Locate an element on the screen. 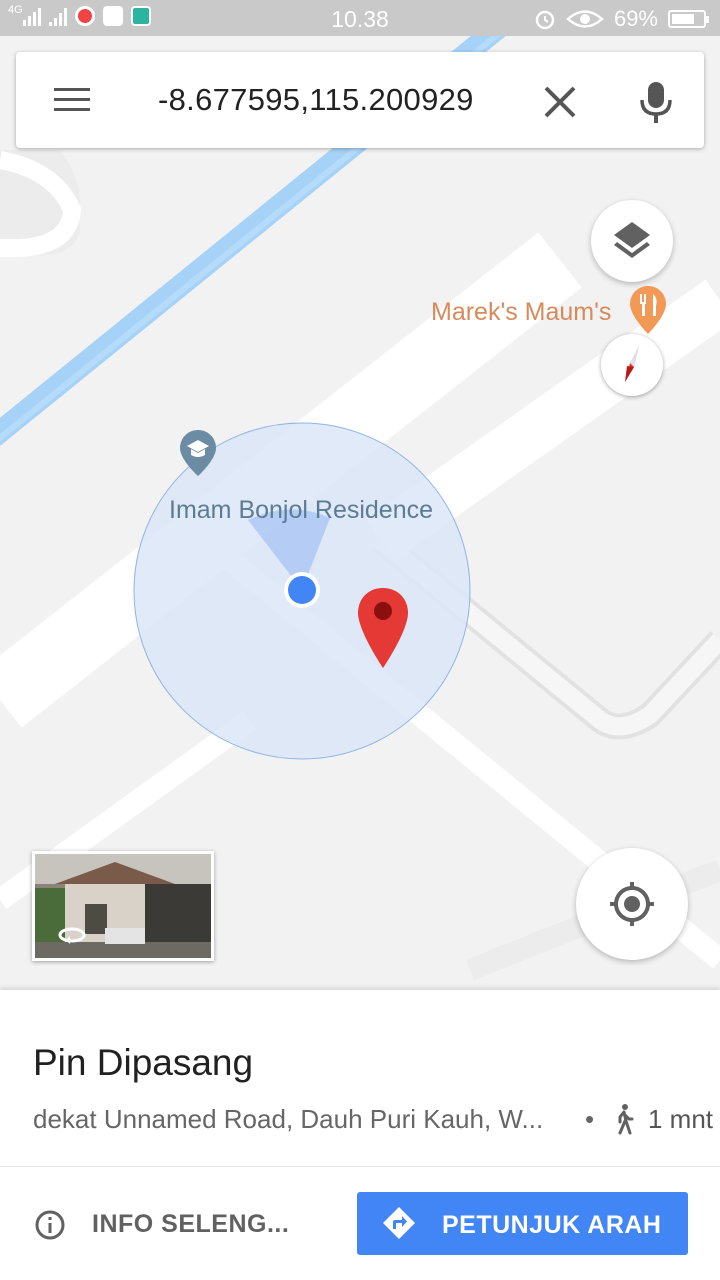 This screenshot has width=720, height=1280. alarm-icon is located at coordinates (545, 20).